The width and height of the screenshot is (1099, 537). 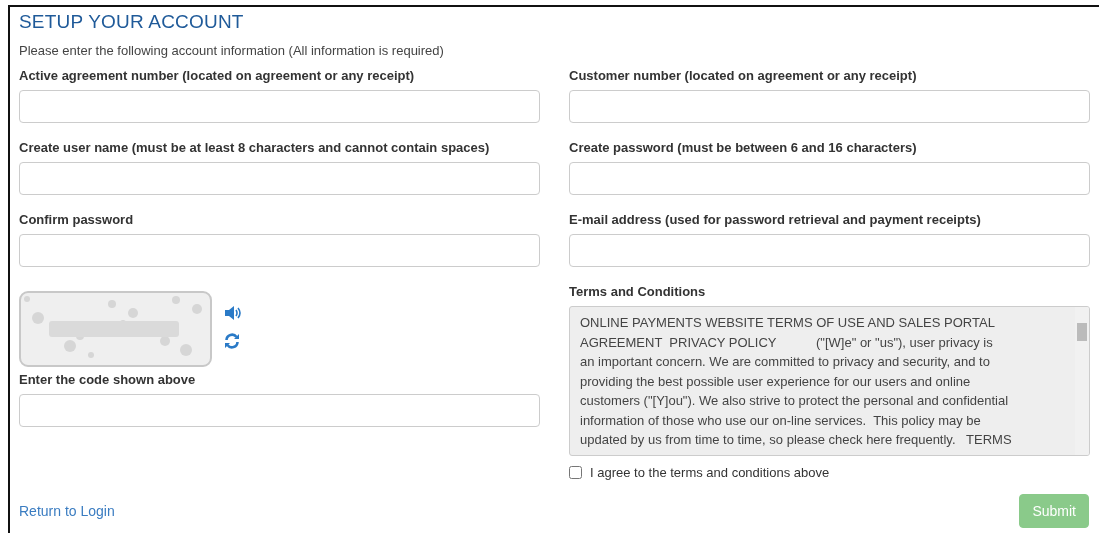 I want to click on terms-text-box, so click(x=829, y=381).